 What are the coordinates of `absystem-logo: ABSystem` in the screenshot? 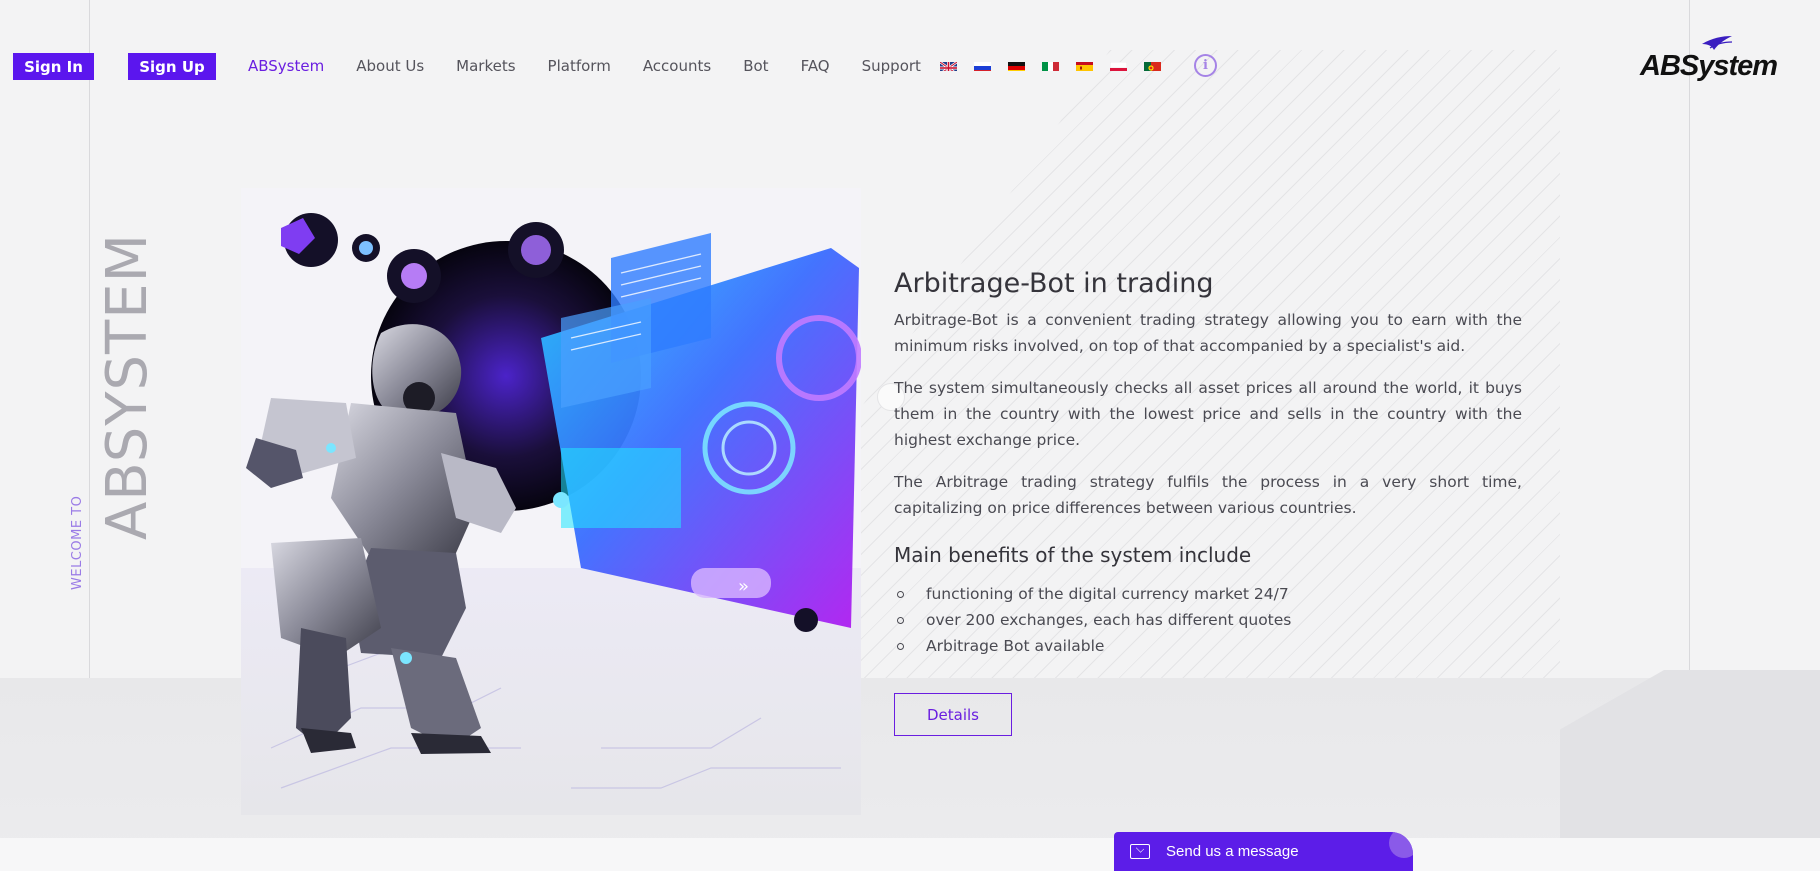 It's located at (1712, 61).